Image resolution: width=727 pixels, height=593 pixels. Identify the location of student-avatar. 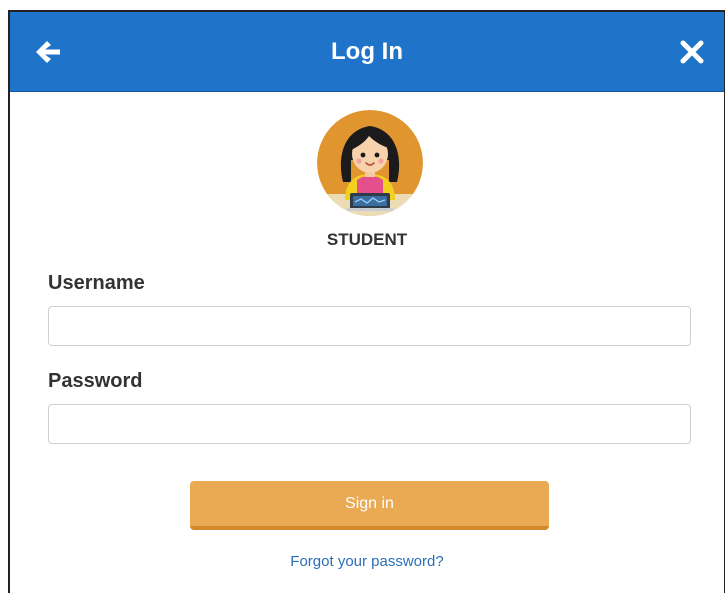
(370, 163).